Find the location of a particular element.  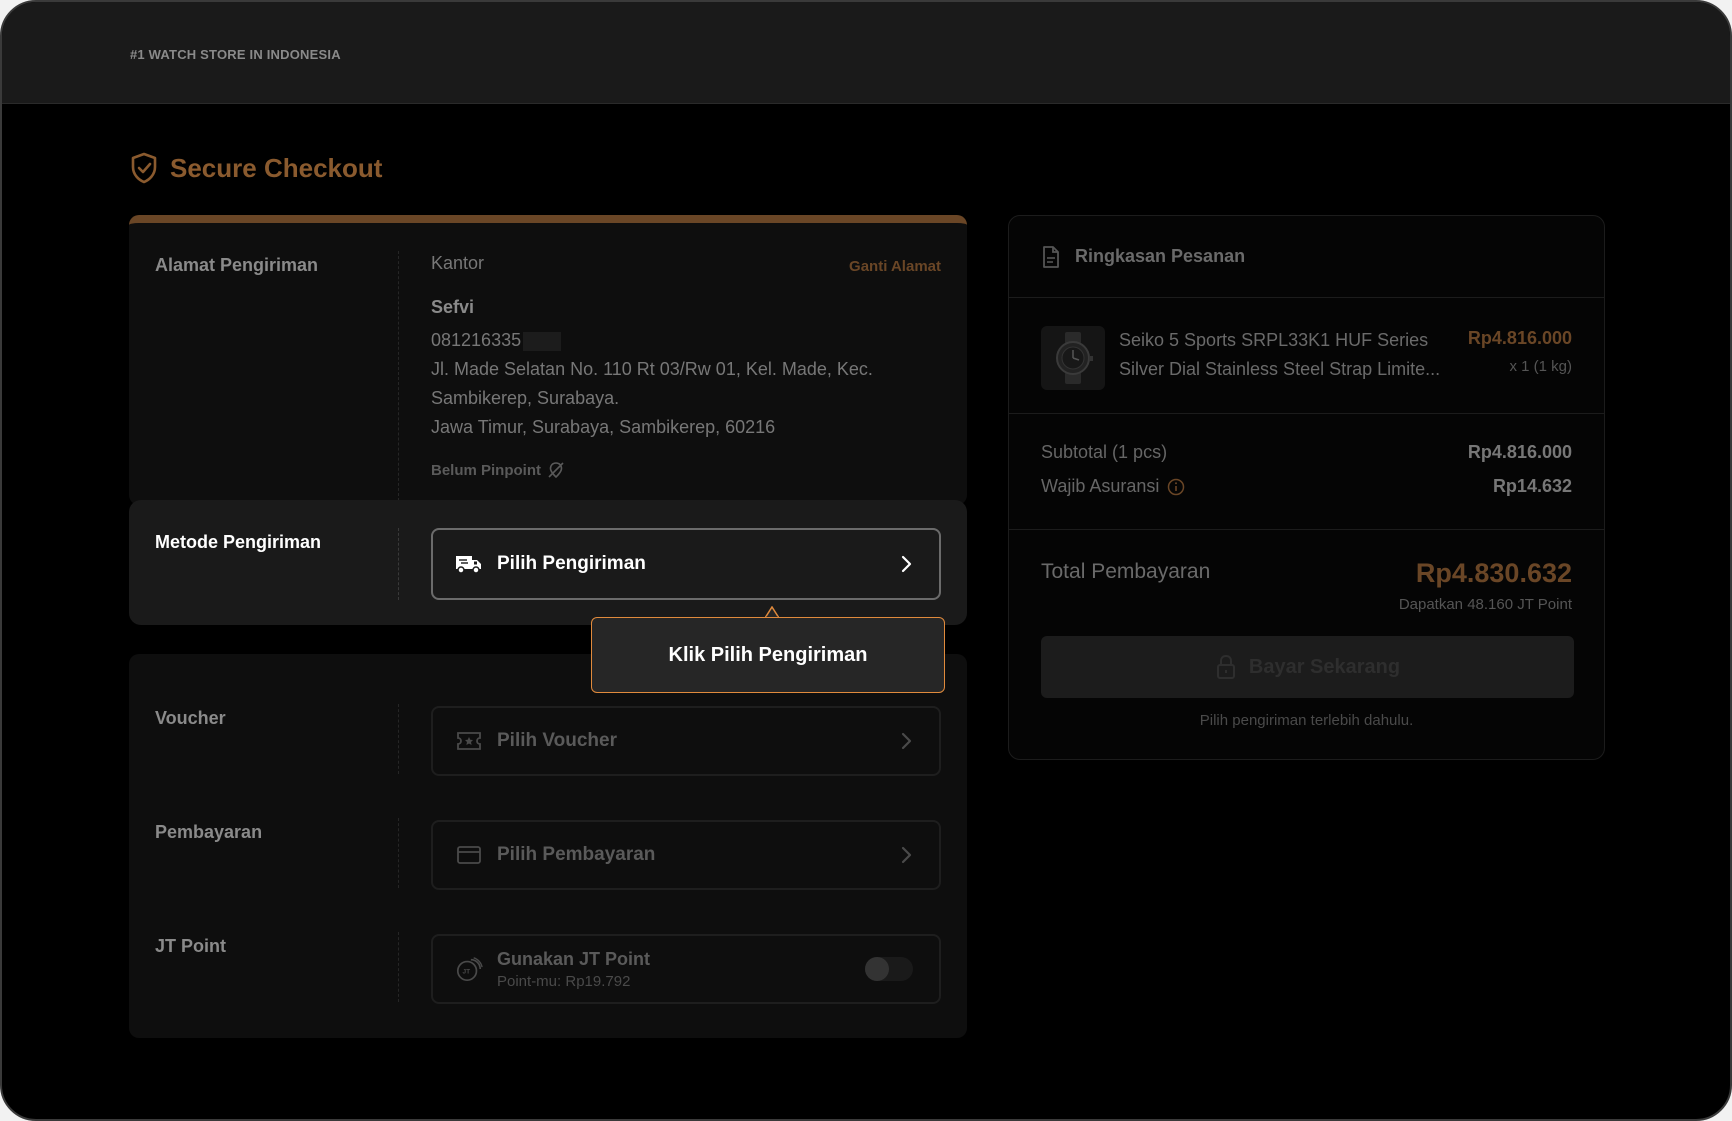

subtotal-label: Subtotal (1 pcs) is located at coordinates (1104, 452).